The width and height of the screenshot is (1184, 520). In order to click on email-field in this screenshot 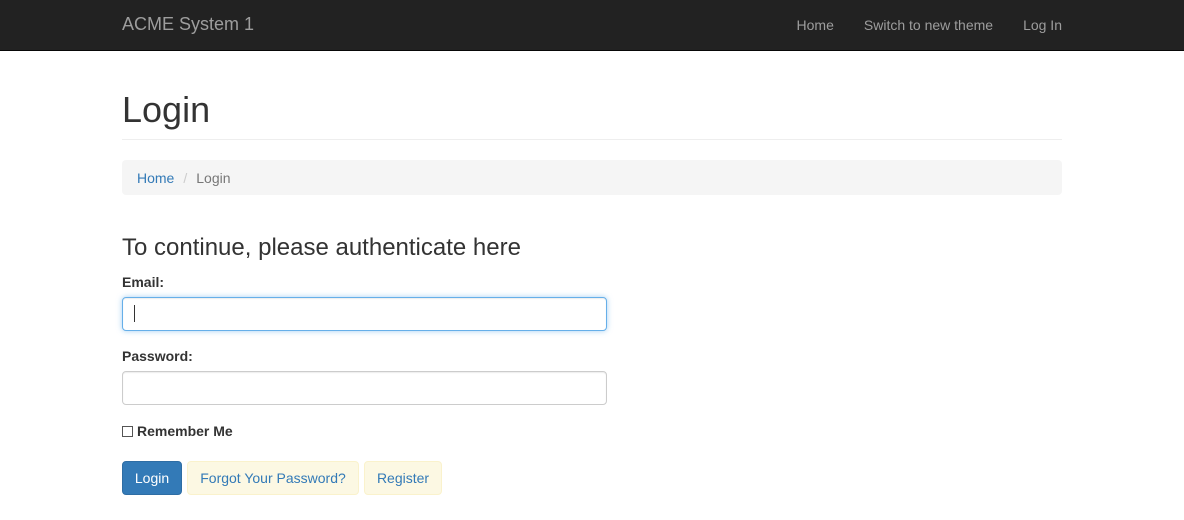, I will do `click(364, 314)`.